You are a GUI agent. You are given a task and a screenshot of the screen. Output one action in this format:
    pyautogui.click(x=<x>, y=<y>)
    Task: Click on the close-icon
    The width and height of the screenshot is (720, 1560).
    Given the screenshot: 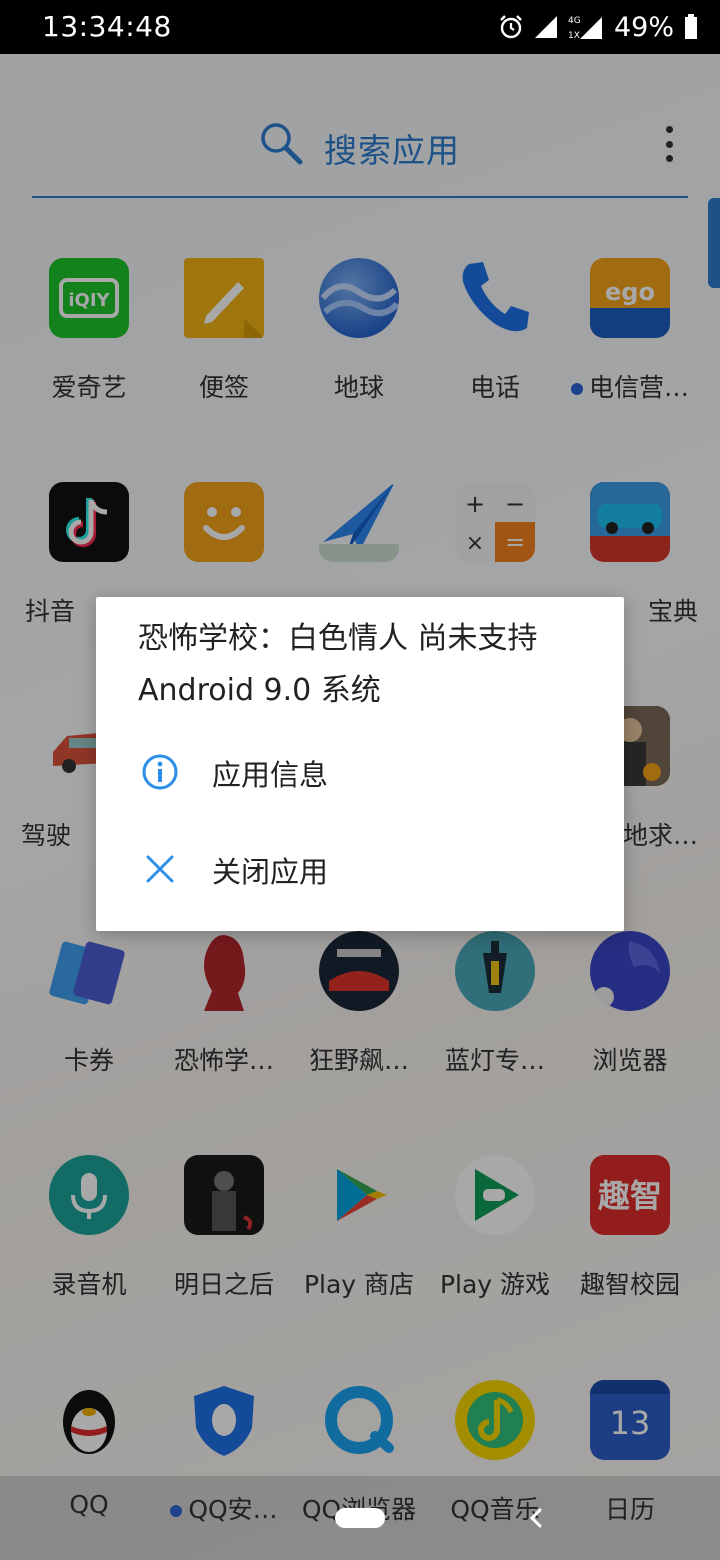 What is the action you would take?
    pyautogui.click(x=160, y=869)
    